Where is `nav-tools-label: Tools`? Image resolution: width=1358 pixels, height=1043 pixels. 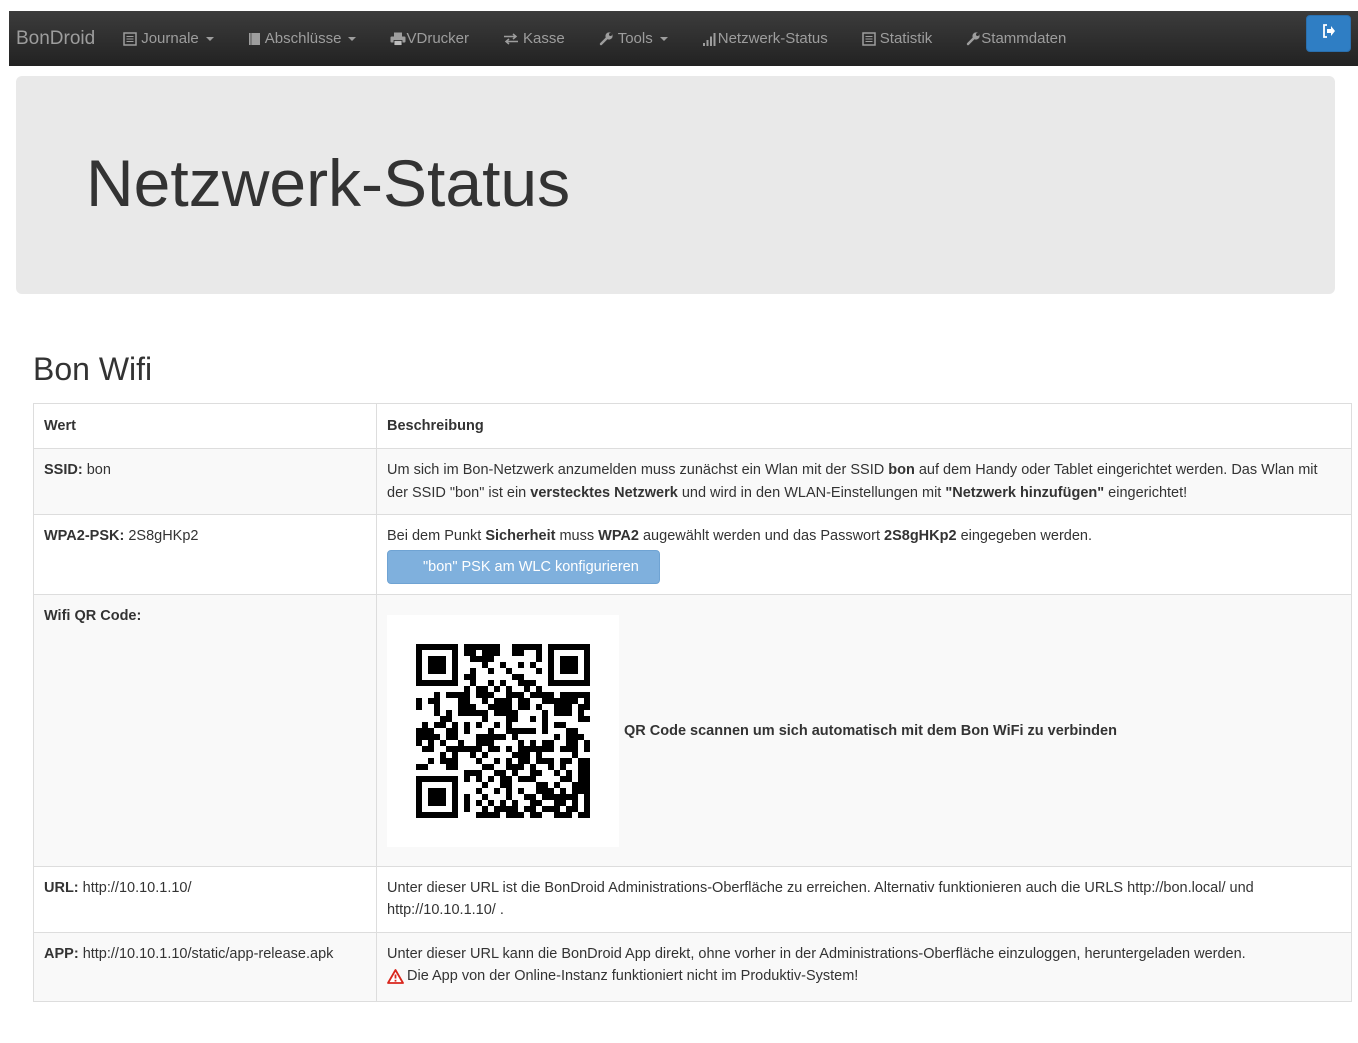
nav-tools-label: Tools is located at coordinates (635, 38).